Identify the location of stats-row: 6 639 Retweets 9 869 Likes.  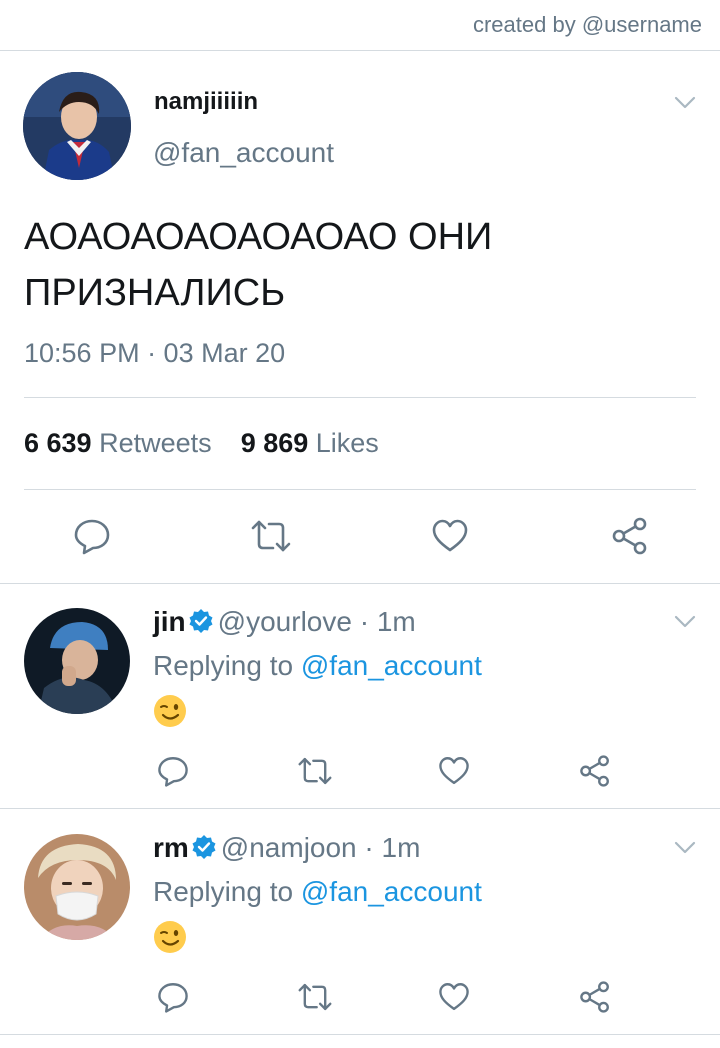
(201, 443).